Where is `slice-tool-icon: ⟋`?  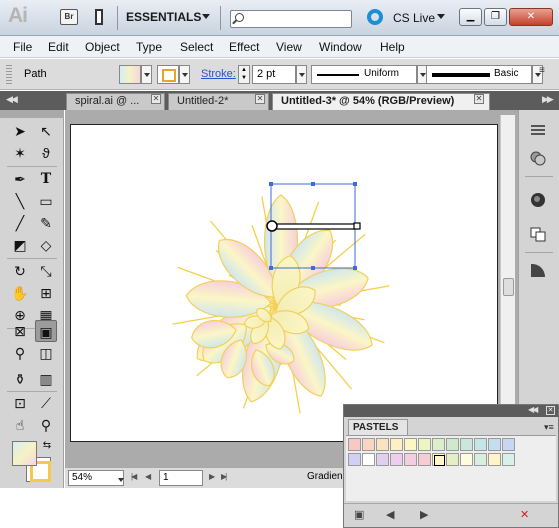
slice-tool-icon: ⟋ is located at coordinates (46, 403).